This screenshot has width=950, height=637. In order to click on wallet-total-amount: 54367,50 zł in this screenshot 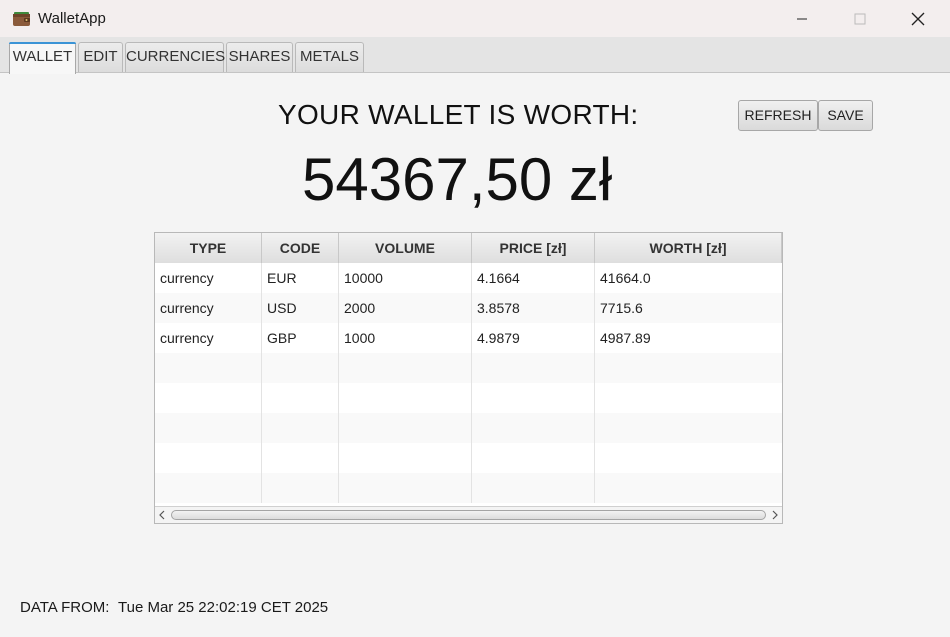, I will do `click(457, 179)`.